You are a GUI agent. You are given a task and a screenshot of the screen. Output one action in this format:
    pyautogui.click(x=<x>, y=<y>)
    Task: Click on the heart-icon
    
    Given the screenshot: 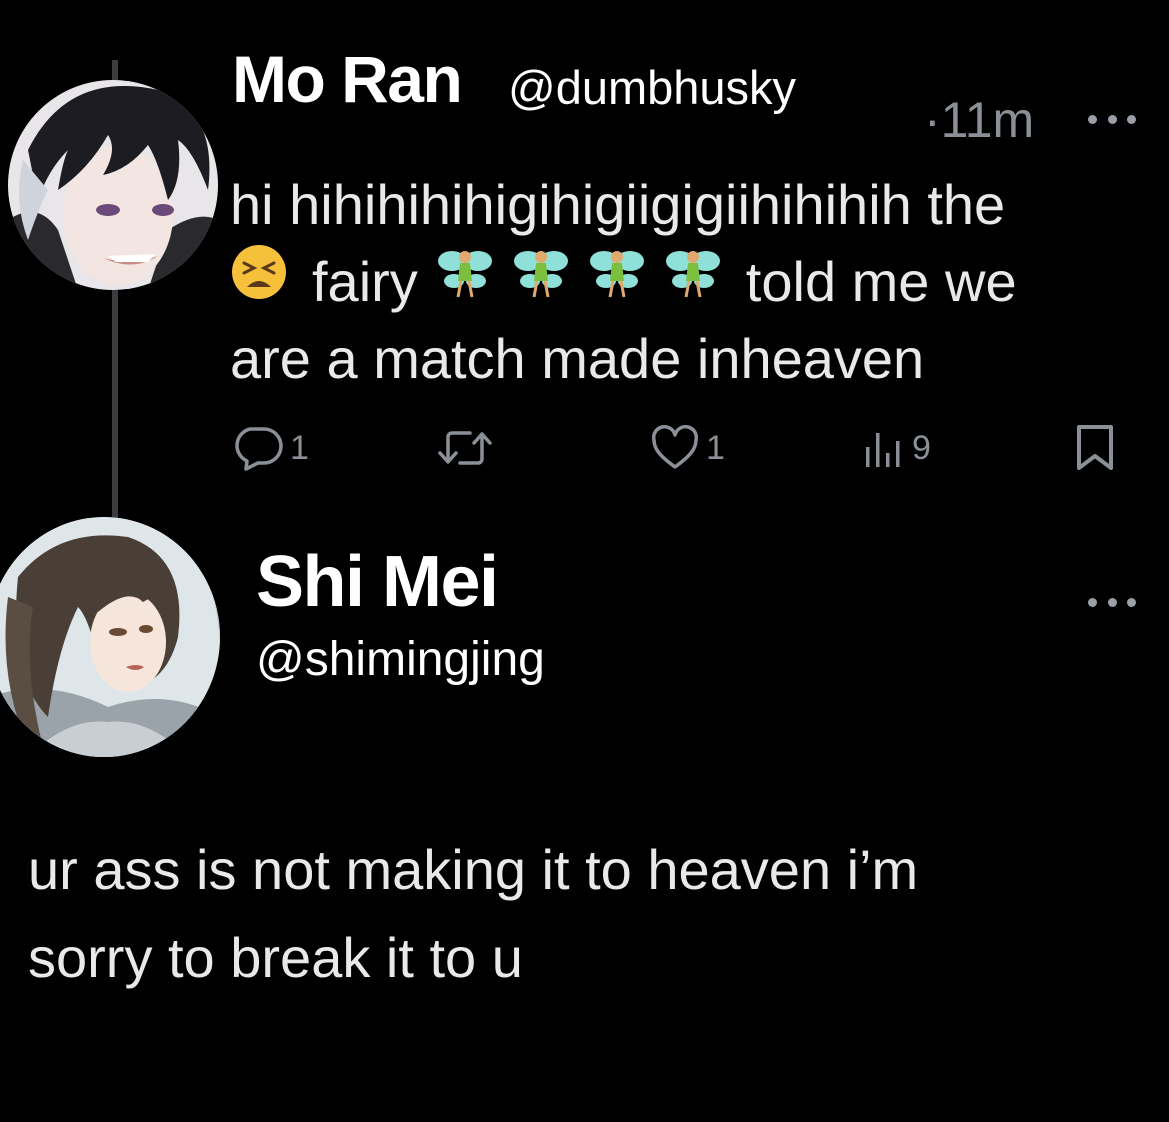 What is the action you would take?
    pyautogui.click(x=675, y=448)
    